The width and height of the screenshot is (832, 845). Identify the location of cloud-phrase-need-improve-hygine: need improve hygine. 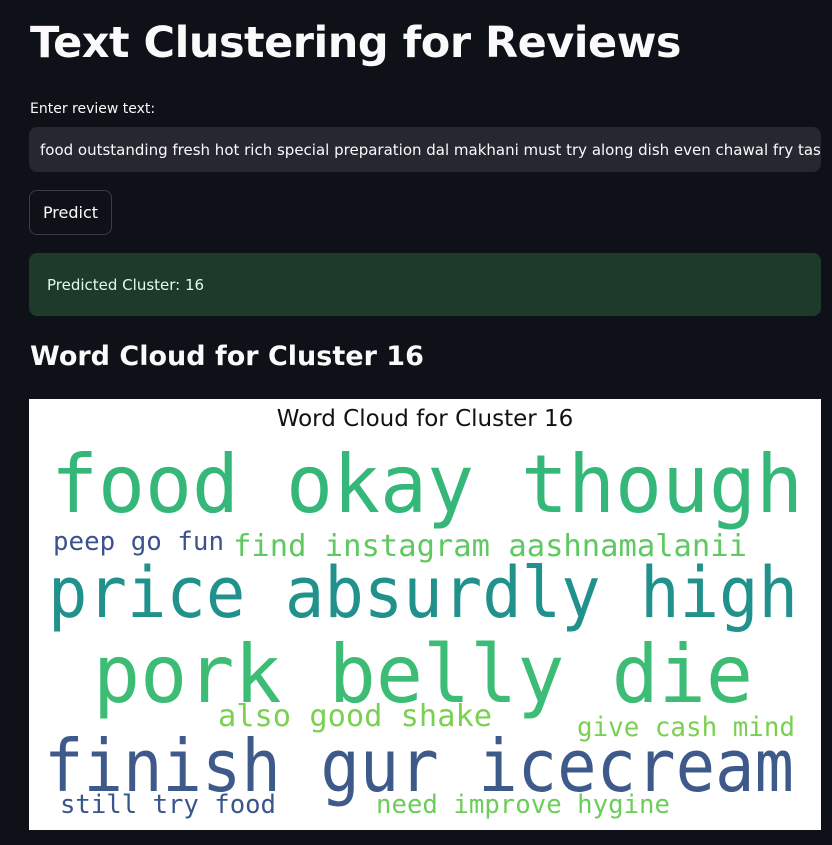
(523, 805).